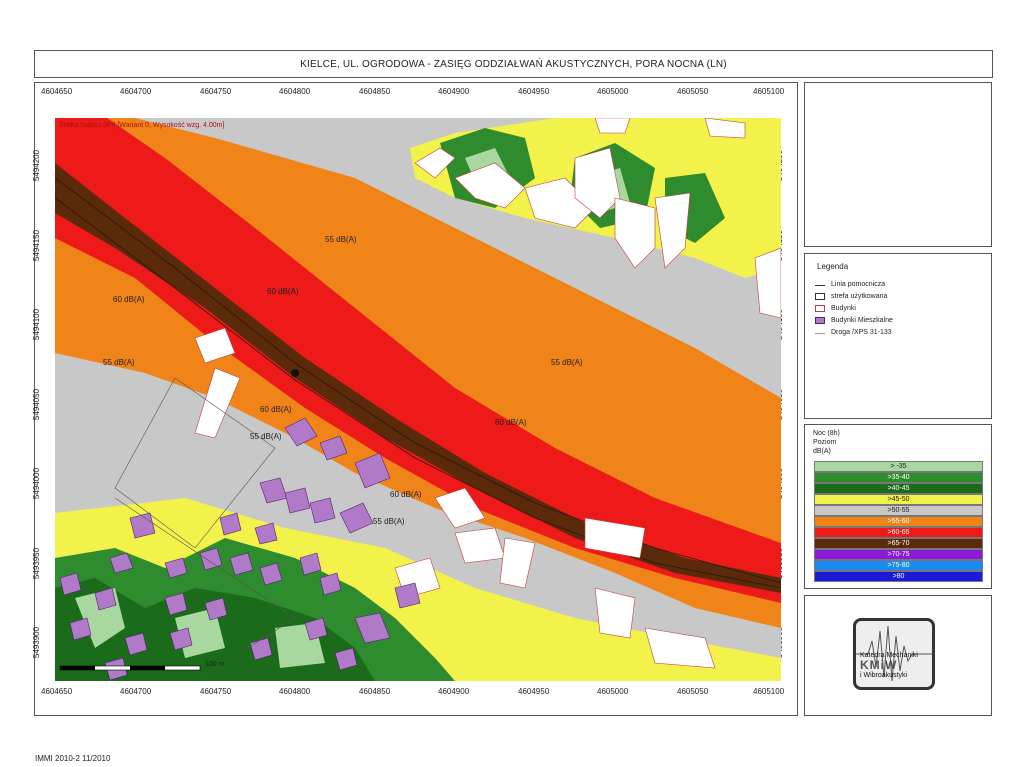  What do you see at coordinates (826, 433) in the screenshot?
I see `scale-title: Noc (8h)` at bounding box center [826, 433].